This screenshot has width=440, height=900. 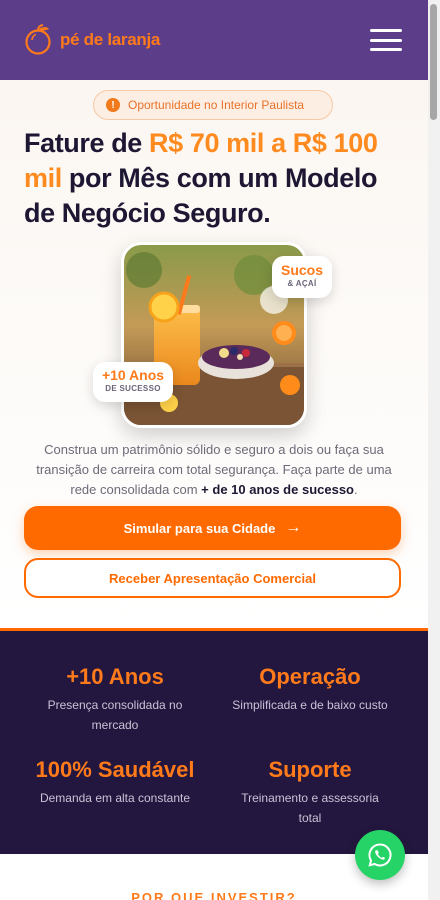 I want to click on arrow-right-icon: →, so click(x=293, y=527).